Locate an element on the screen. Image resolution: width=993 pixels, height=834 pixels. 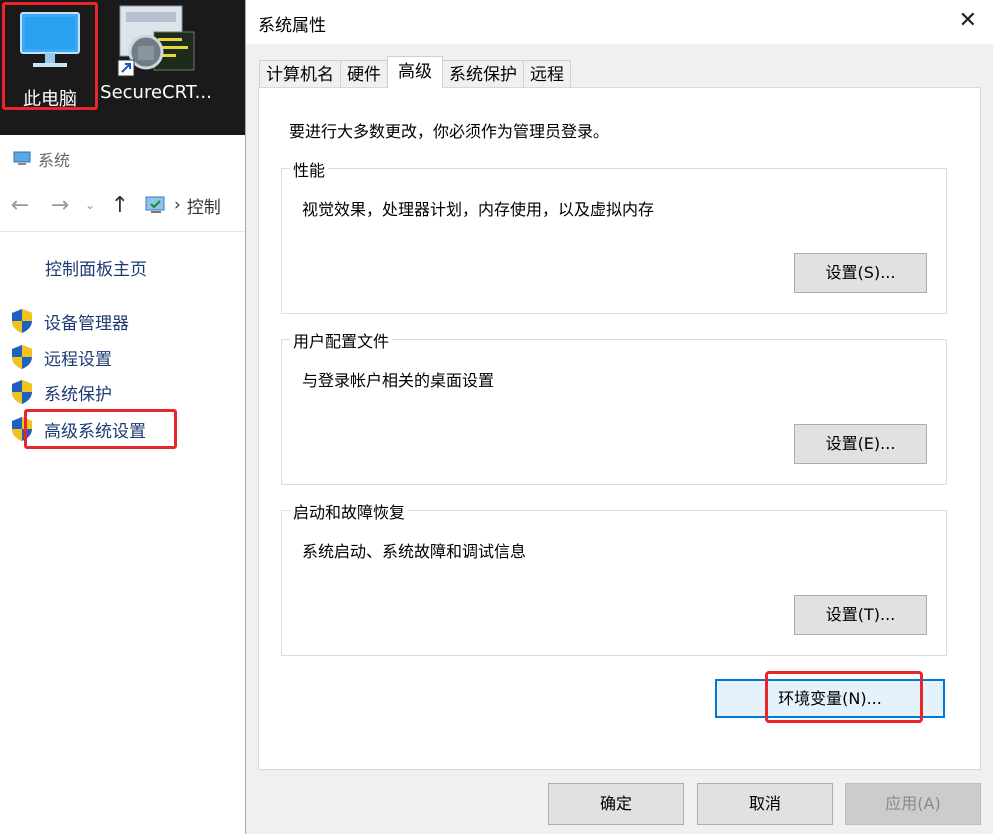
group-description: 与登录帐户相关的桌面设置 is located at coordinates (398, 380).